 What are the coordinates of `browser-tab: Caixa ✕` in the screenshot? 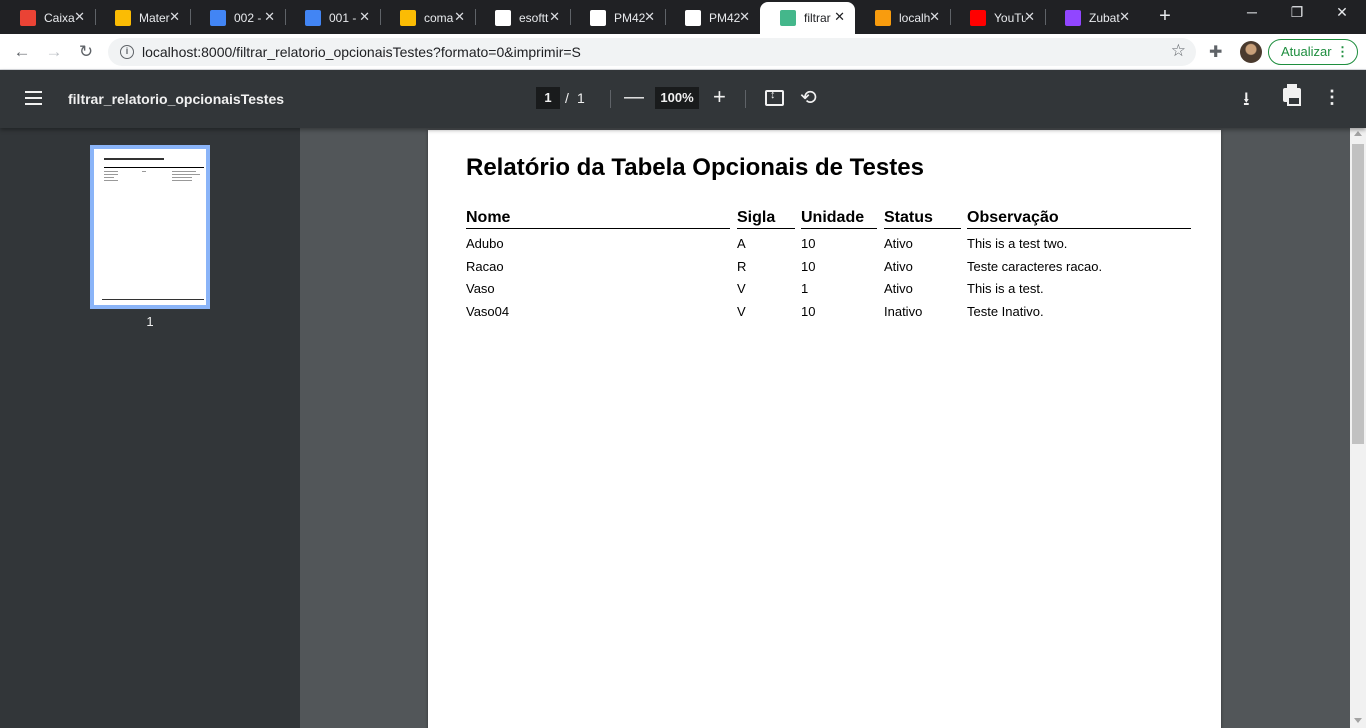 It's located at (47, 18).